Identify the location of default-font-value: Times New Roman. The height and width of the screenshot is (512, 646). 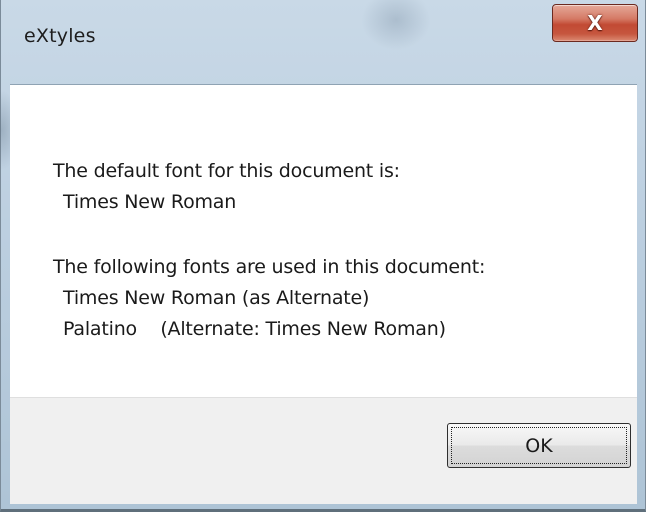
(150, 202).